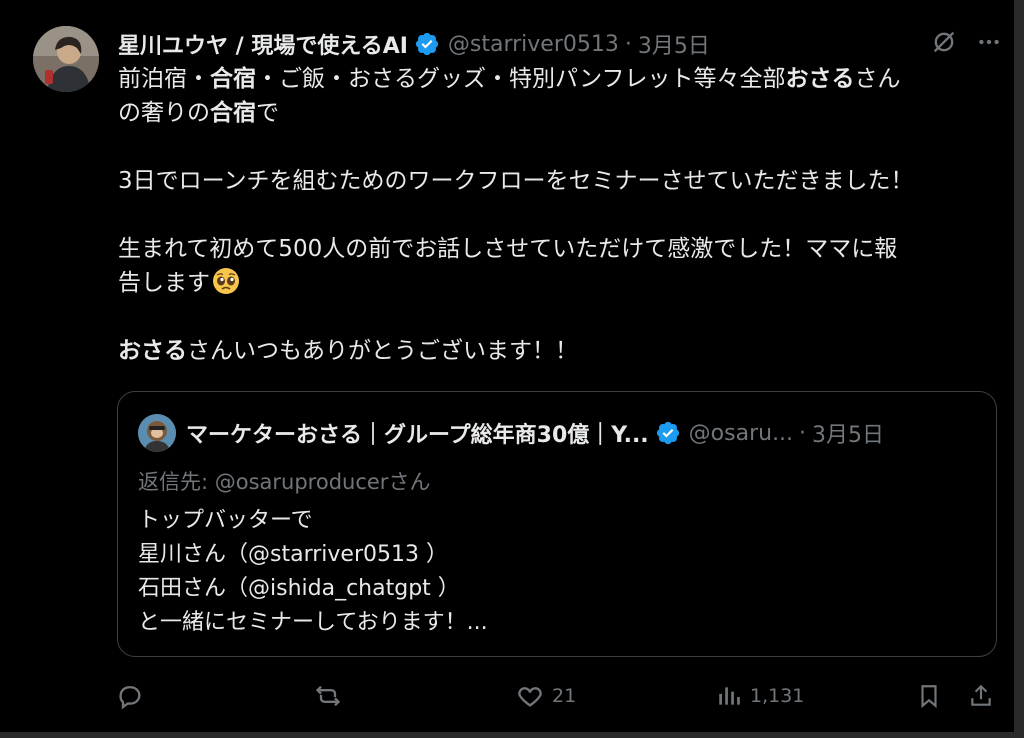 This screenshot has height=738, width=1024. I want to click on bookmark-button, so click(929, 696).